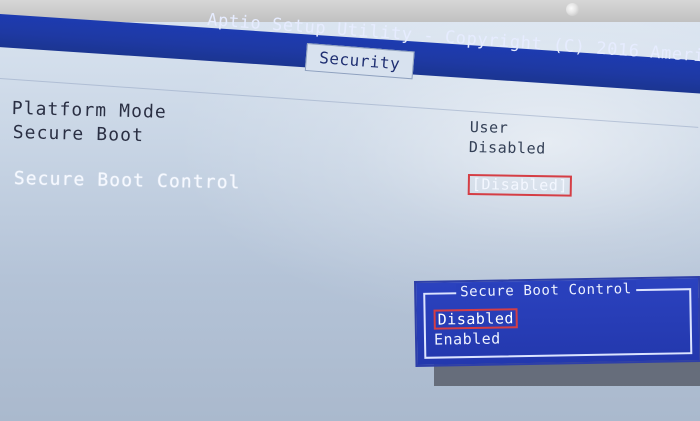  Describe the element at coordinates (557, 321) in the screenshot. I see `secure-boot-control-popup: Secure Boot Control Disabled Enabled` at that location.